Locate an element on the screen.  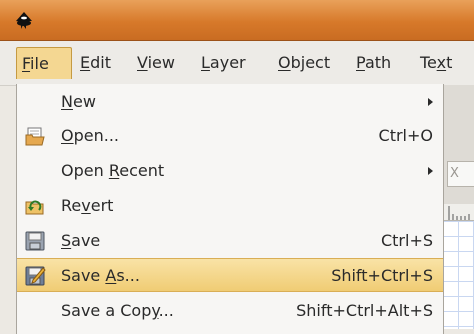
save-as-icon is located at coordinates (35, 276).